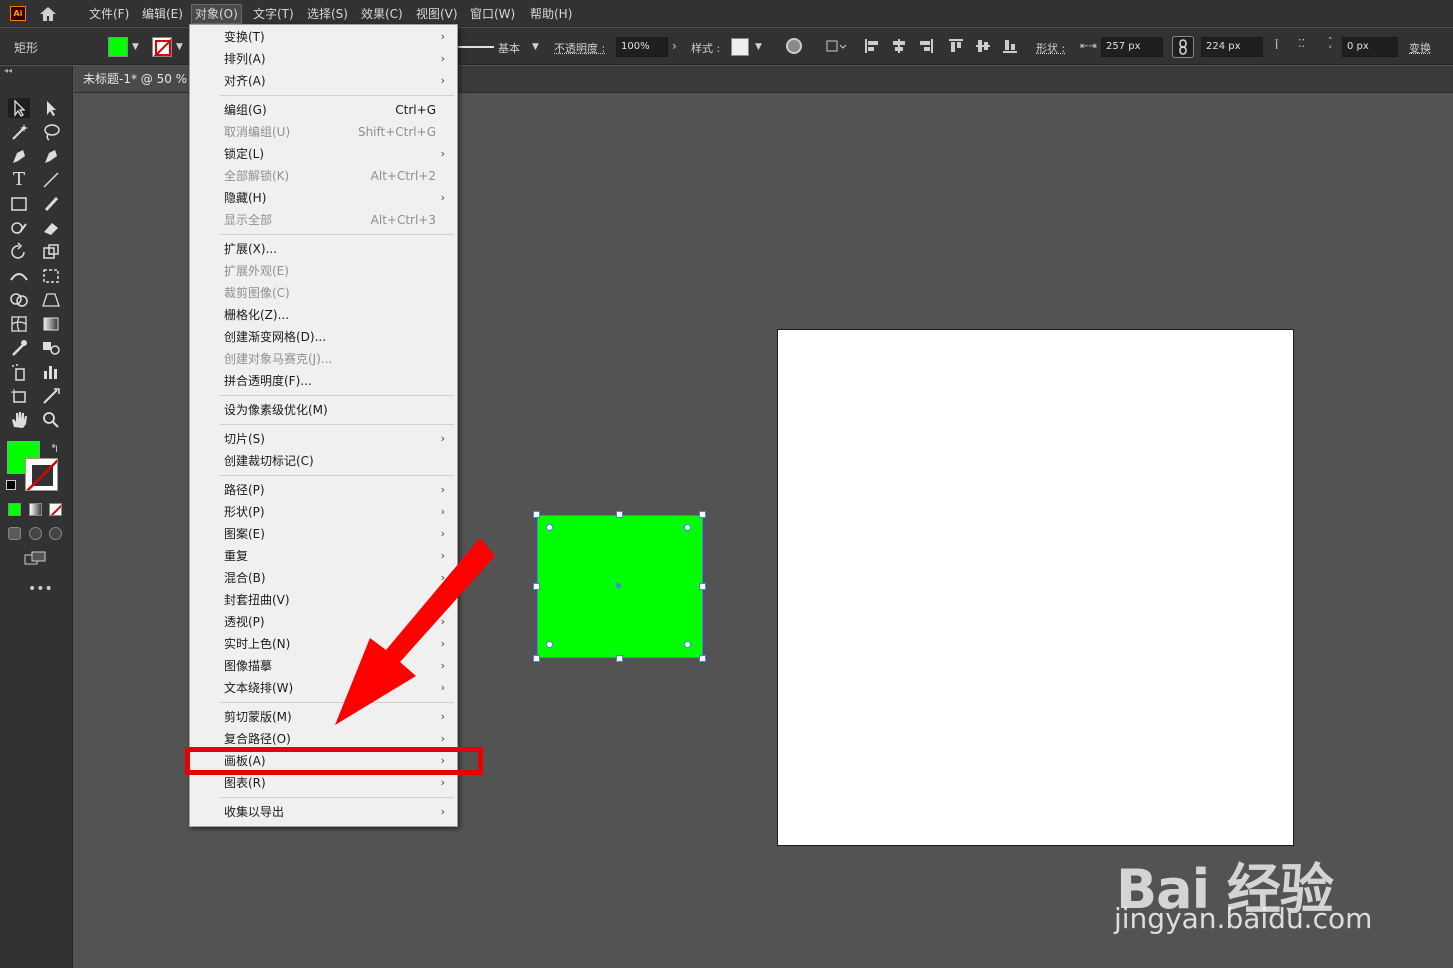  Describe the element at coordinates (19, 276) in the screenshot. I see `width-tool-icon` at that location.